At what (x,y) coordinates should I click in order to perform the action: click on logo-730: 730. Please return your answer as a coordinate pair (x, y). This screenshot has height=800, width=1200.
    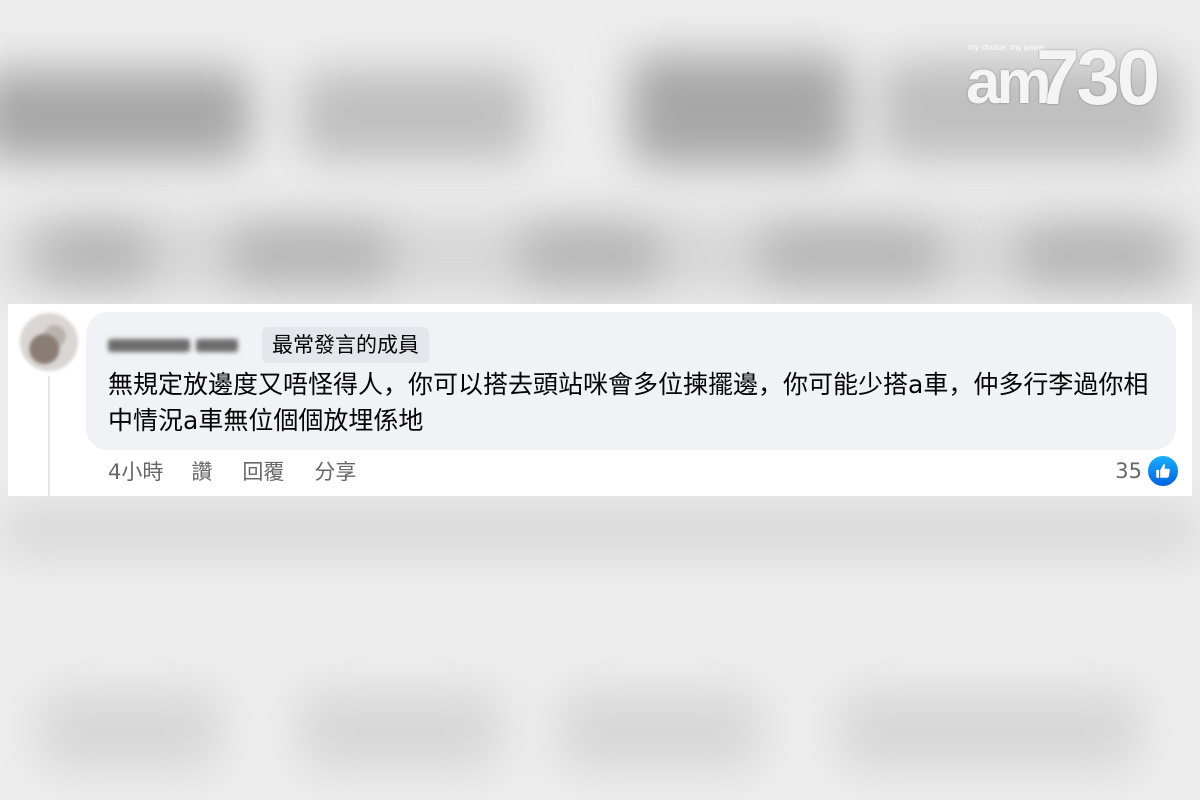
    Looking at the image, I should click on (1098, 77).